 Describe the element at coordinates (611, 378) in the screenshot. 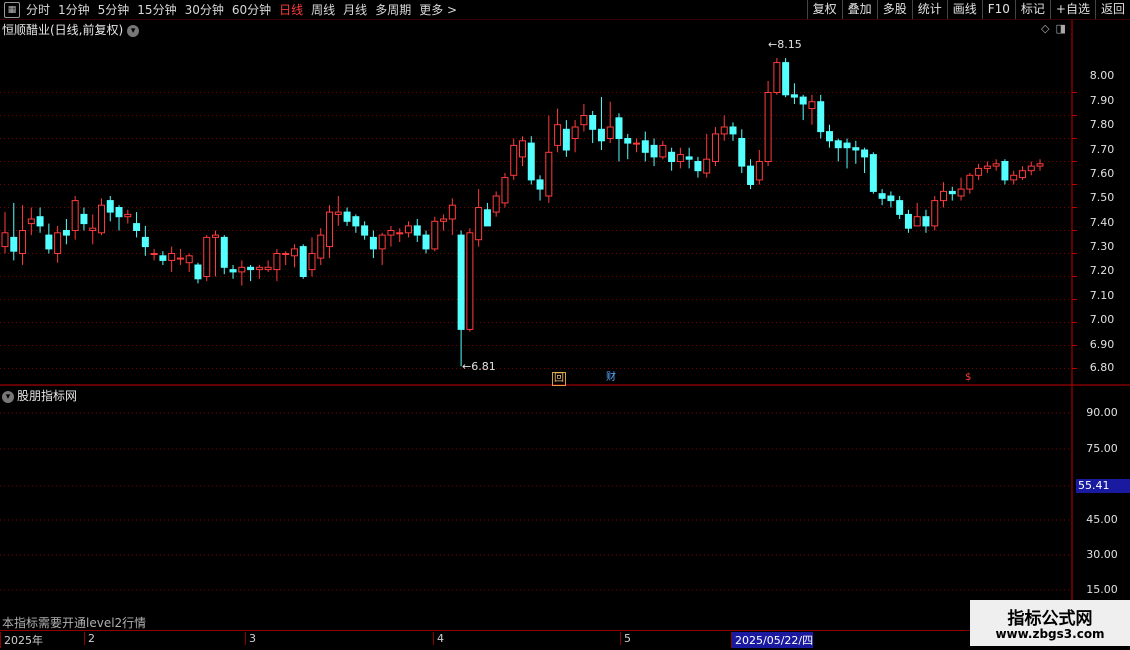

I see `event-marker-finance: 财` at that location.